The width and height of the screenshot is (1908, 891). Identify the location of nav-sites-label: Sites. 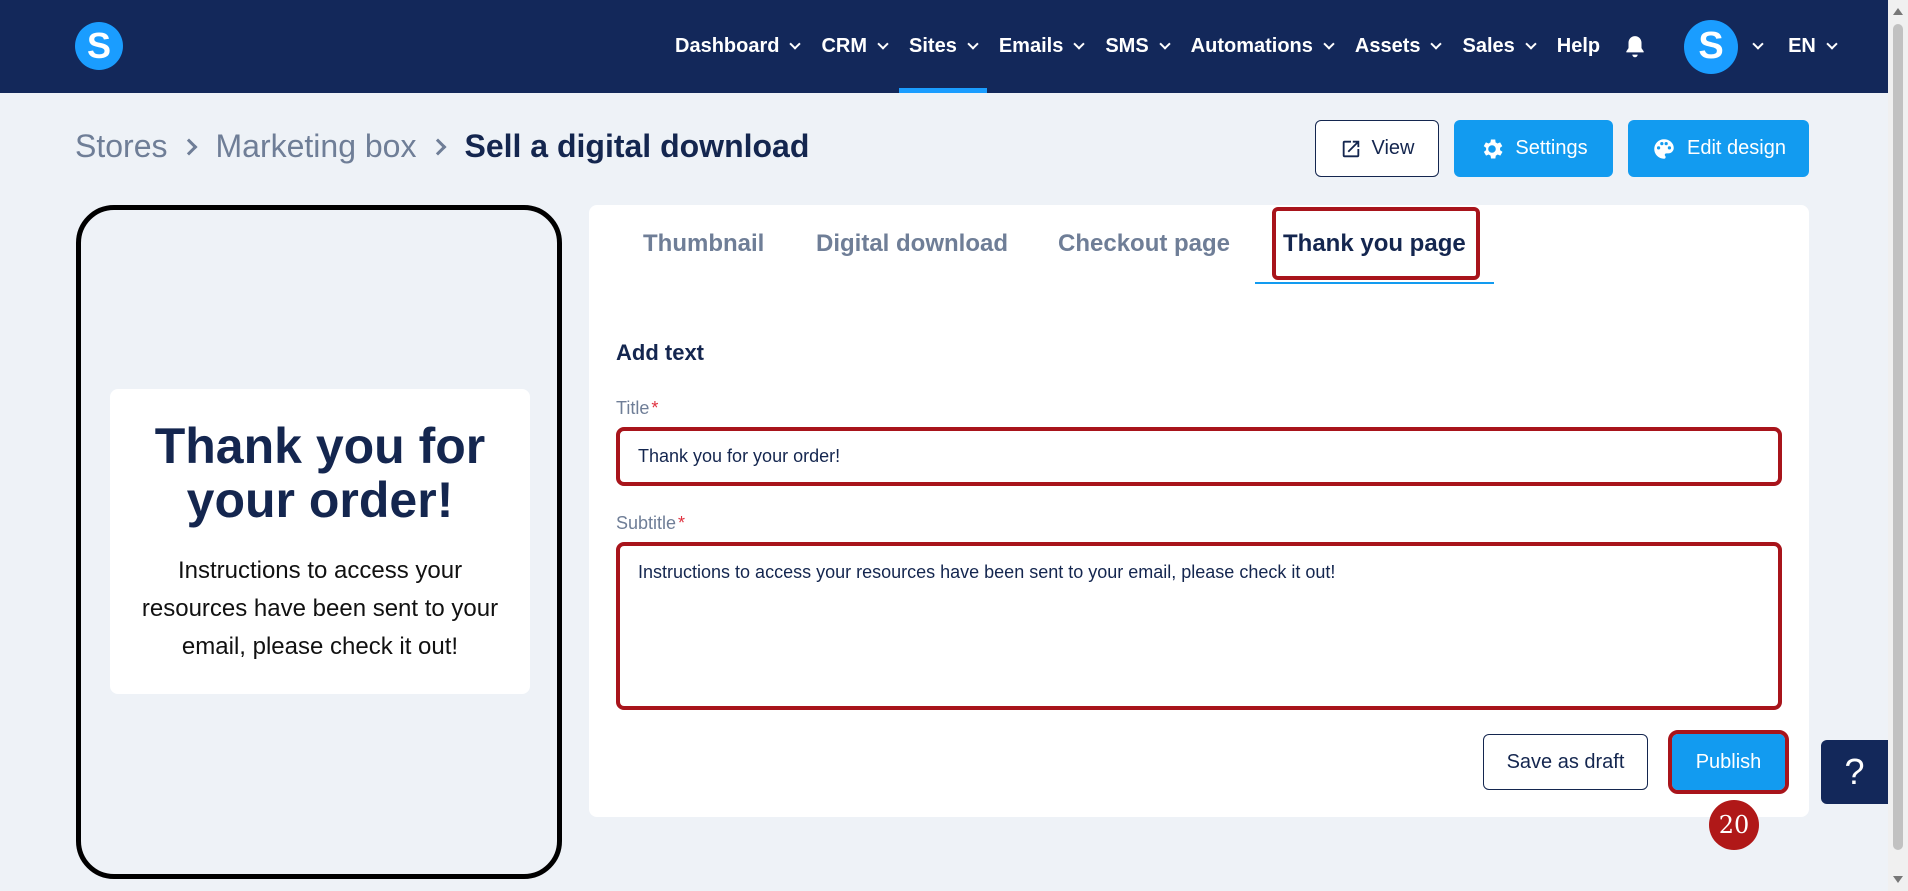
(933, 46).